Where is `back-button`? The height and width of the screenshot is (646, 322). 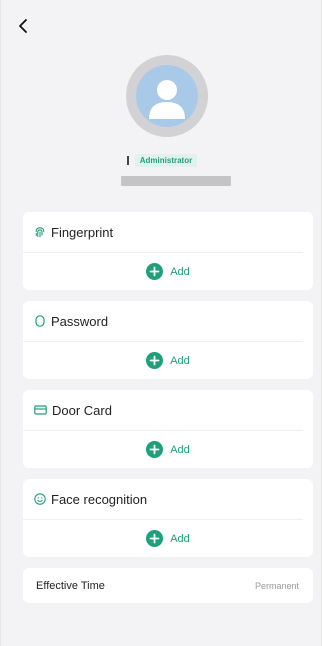
back-button is located at coordinates (25, 26).